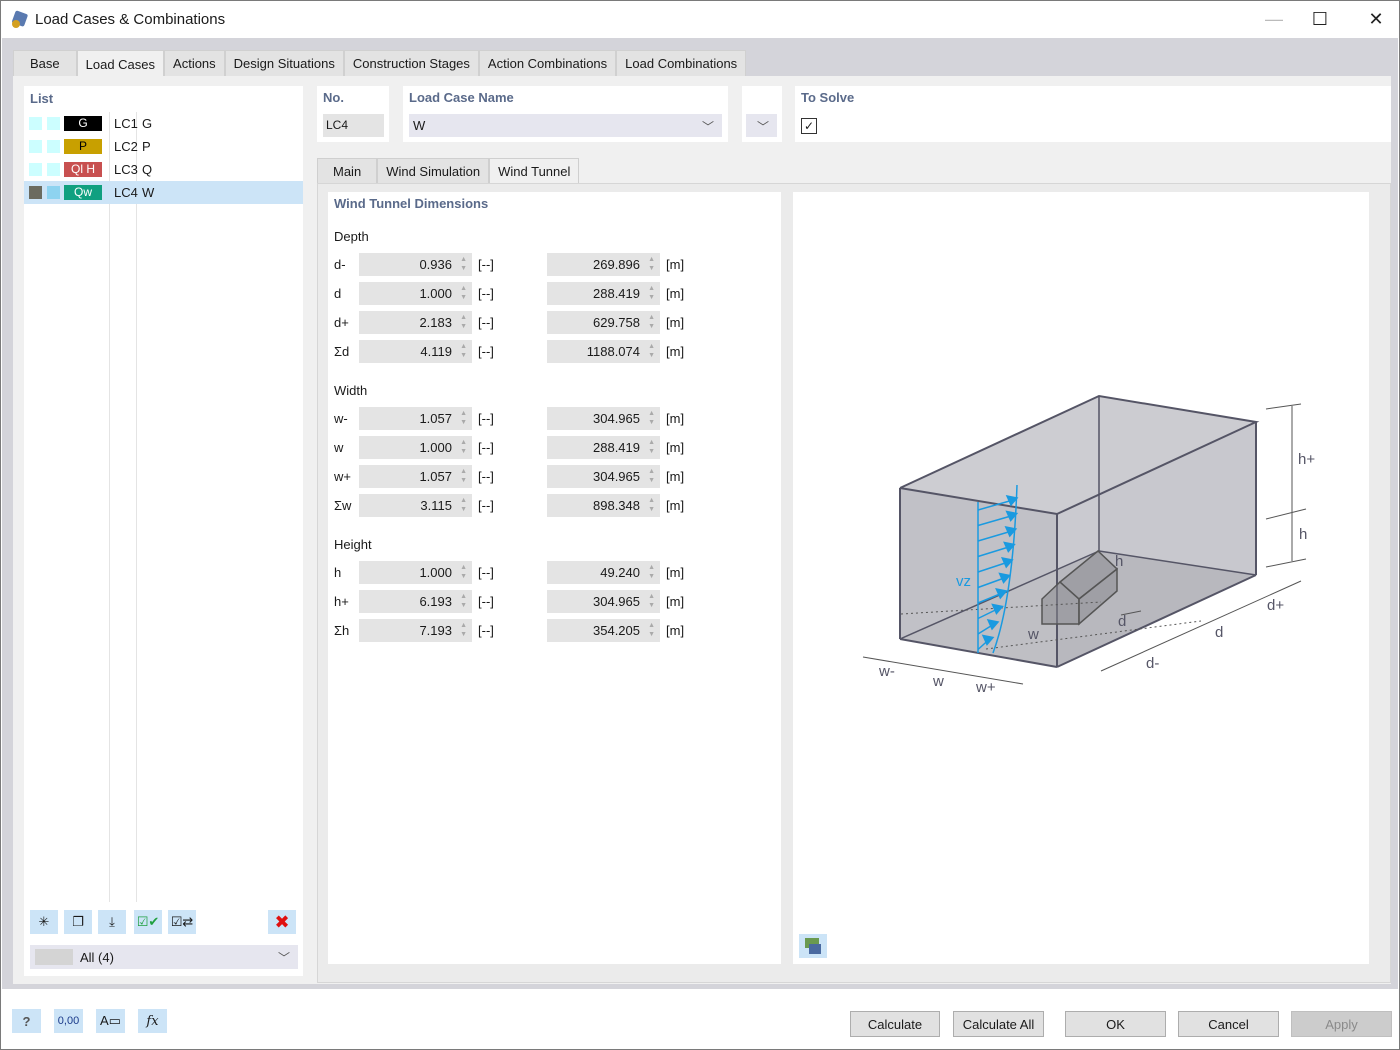  I want to click on list-item: Ql H LC3 Q, so click(163, 169).